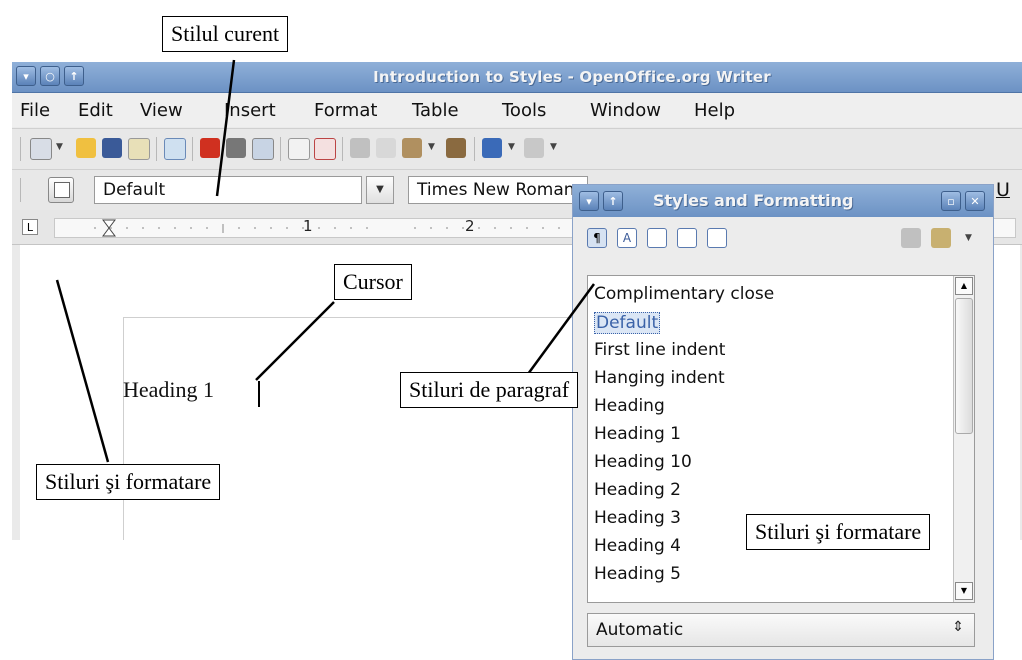 The width and height of the screenshot is (1022, 660). I want to click on styles-formatting-icon, so click(62, 190).